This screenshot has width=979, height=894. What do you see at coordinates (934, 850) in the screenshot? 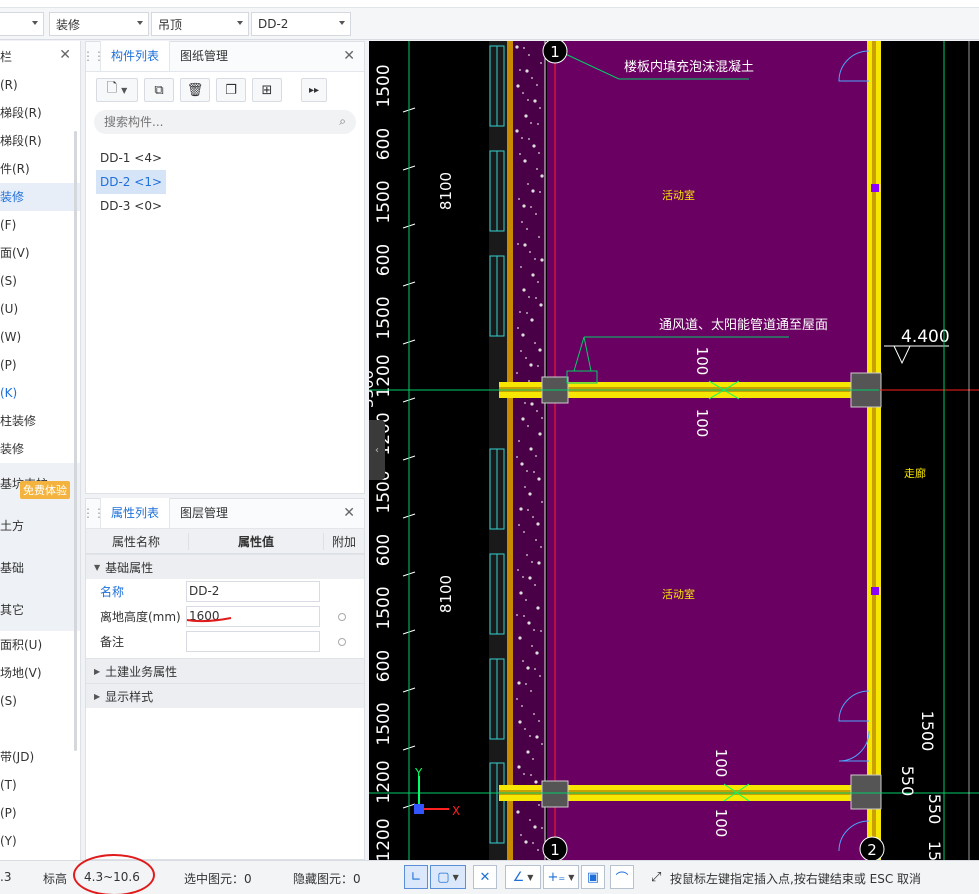
I see `dim-15-right: 15` at bounding box center [934, 850].